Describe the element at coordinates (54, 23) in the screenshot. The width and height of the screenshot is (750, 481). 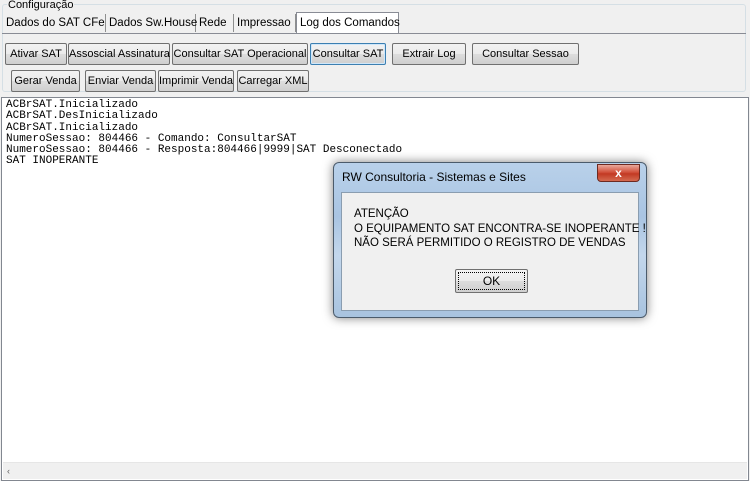
I see `tab-dados-sat-cfe: Dados do SAT CFe` at that location.